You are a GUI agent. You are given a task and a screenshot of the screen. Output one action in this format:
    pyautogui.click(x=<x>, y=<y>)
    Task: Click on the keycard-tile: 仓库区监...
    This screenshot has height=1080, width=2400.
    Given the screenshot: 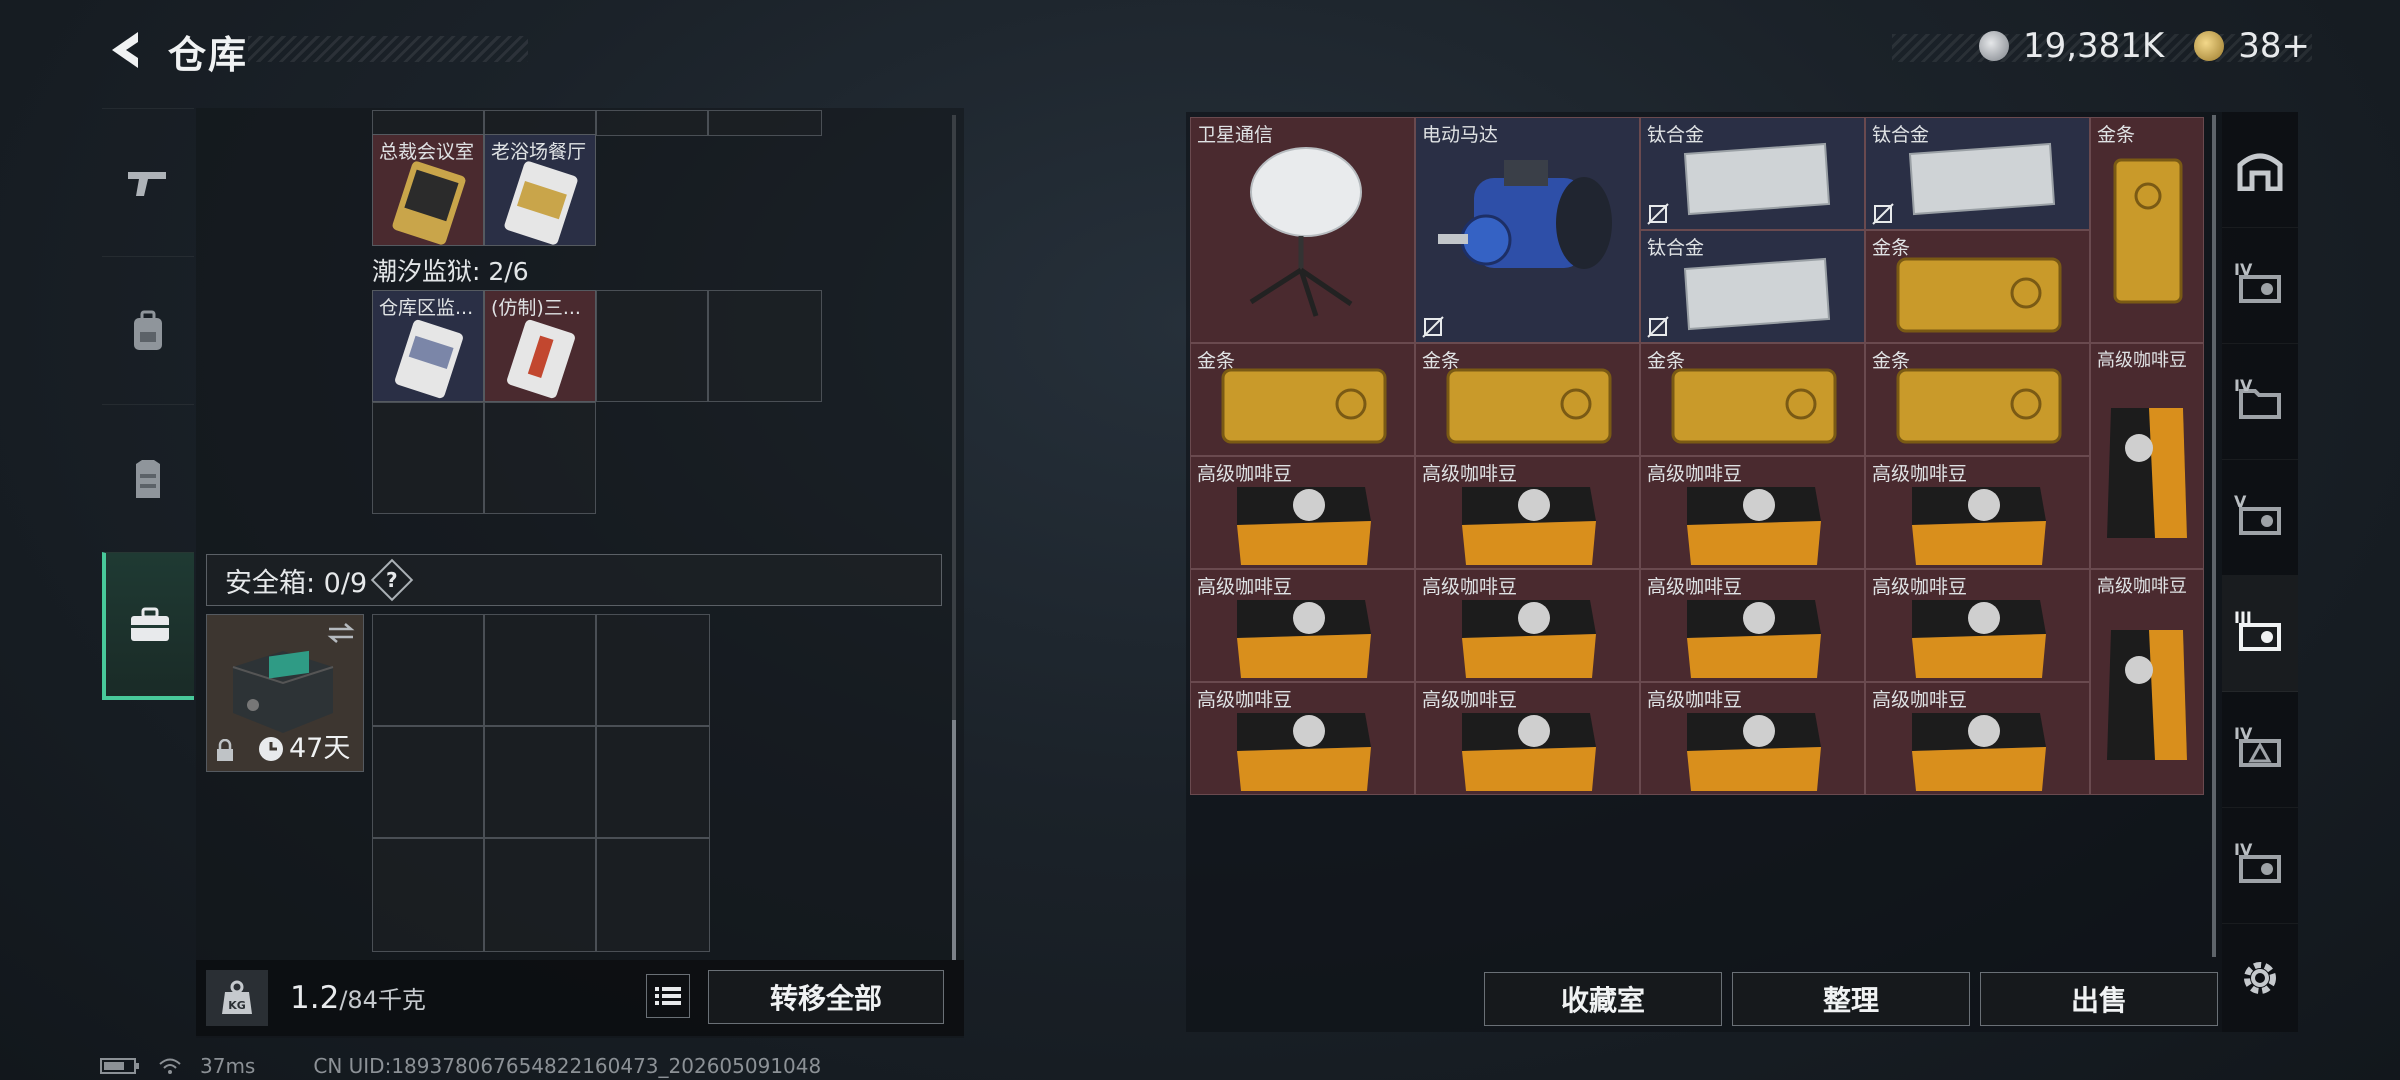 What is the action you would take?
    pyautogui.click(x=428, y=346)
    